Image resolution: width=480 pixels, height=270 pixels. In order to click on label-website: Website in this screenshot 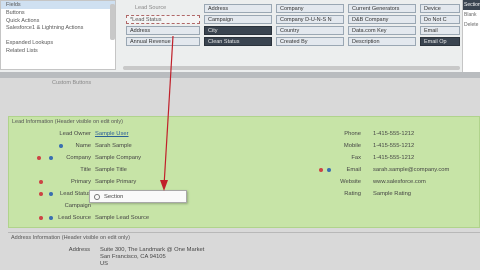, I will do `click(350, 182)`.